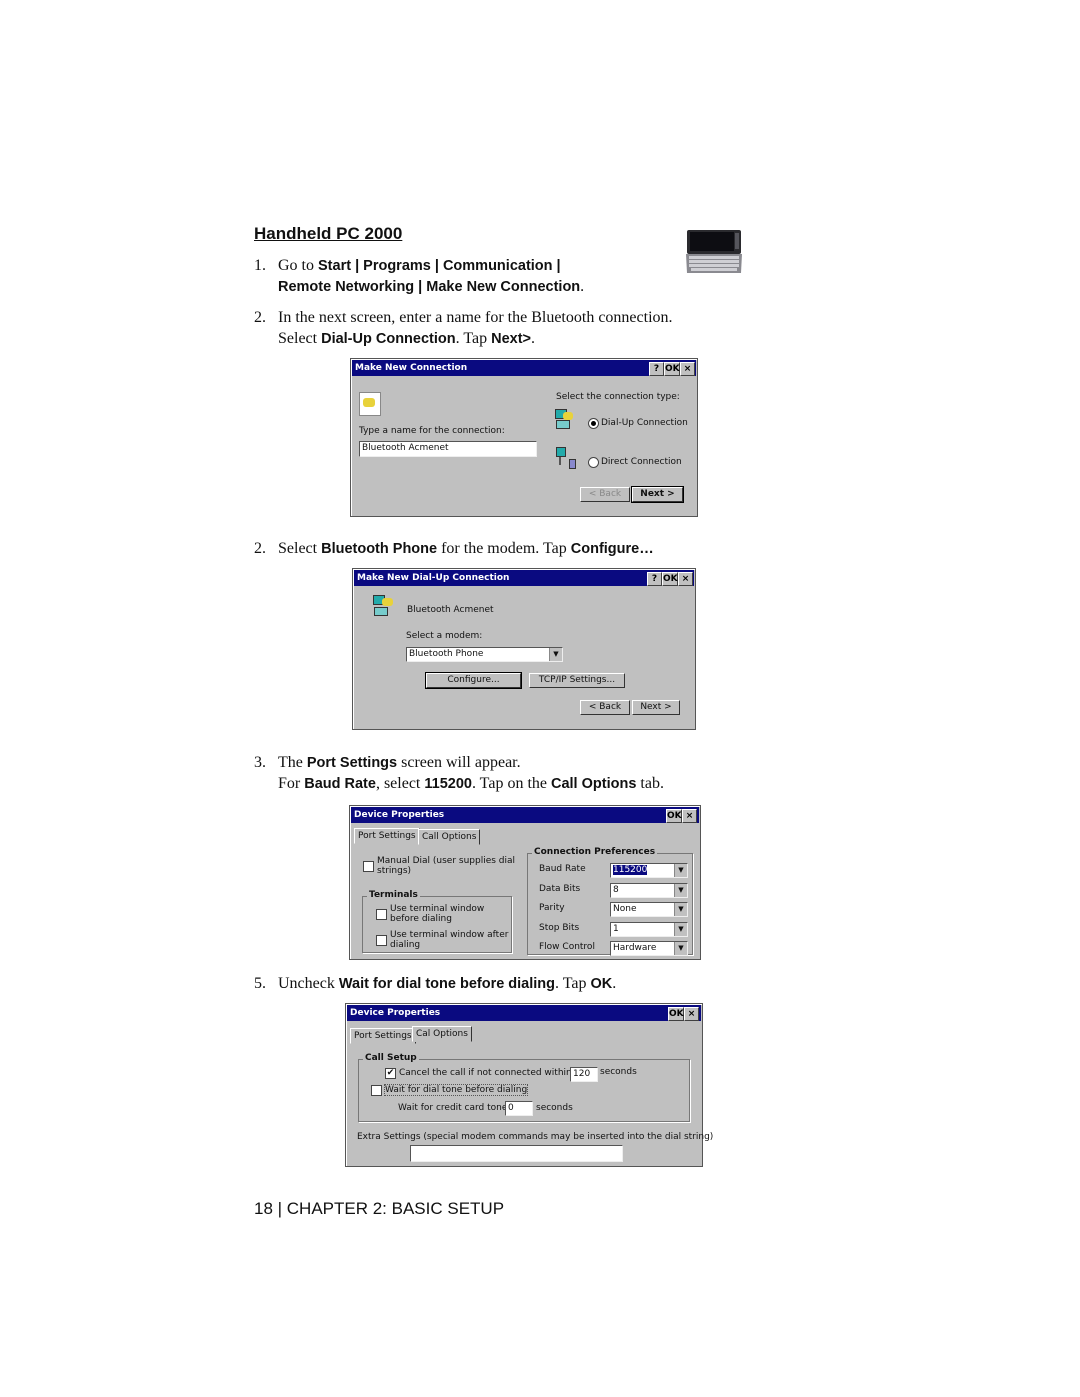 Image resolution: width=1080 pixels, height=1397 pixels. I want to click on direct-connection-icon, so click(566, 458).